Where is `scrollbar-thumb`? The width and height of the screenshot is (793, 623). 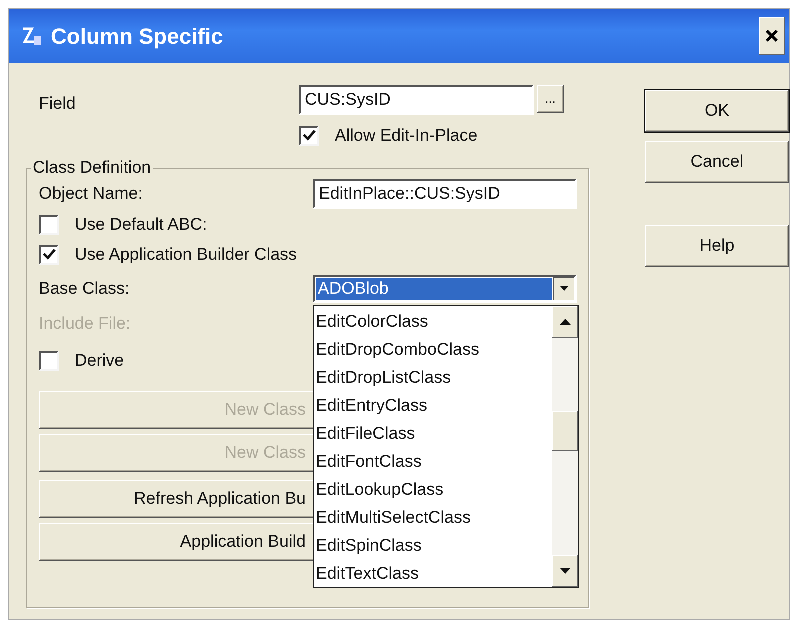 scrollbar-thumb is located at coordinates (565, 430).